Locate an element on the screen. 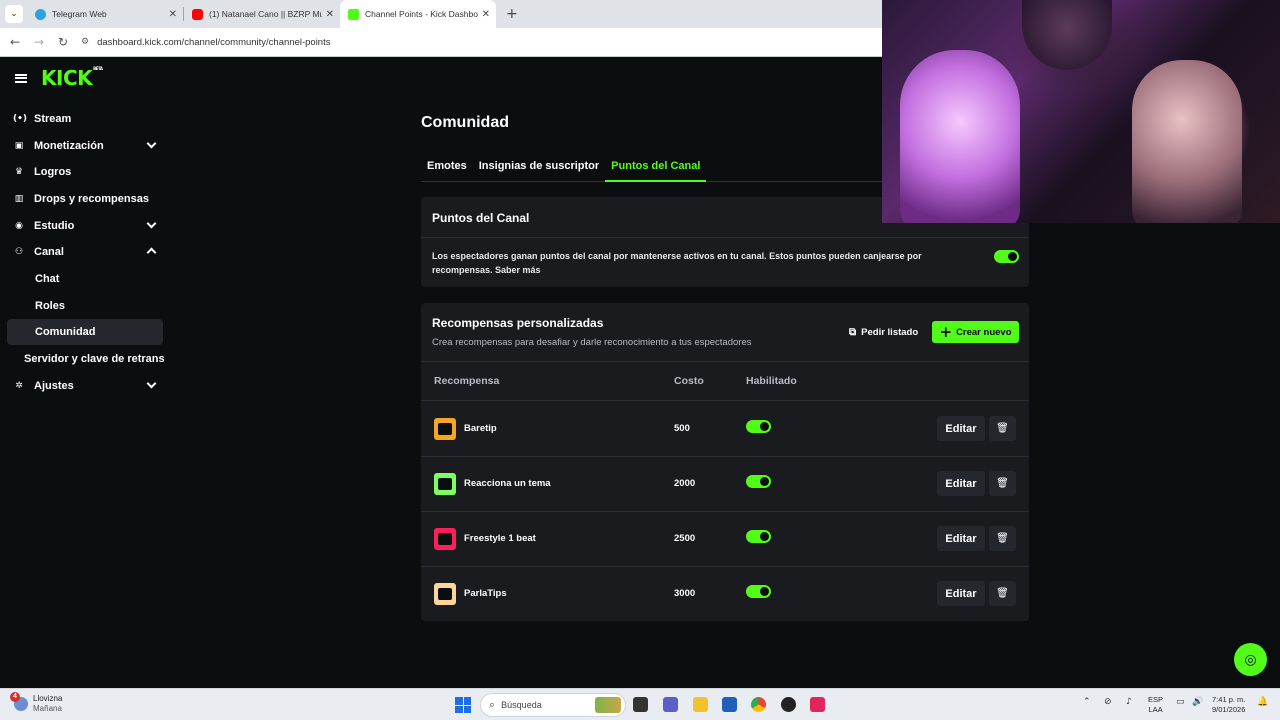 The image size is (1280, 720). site-info-icon: ⚙ is located at coordinates (85, 42).